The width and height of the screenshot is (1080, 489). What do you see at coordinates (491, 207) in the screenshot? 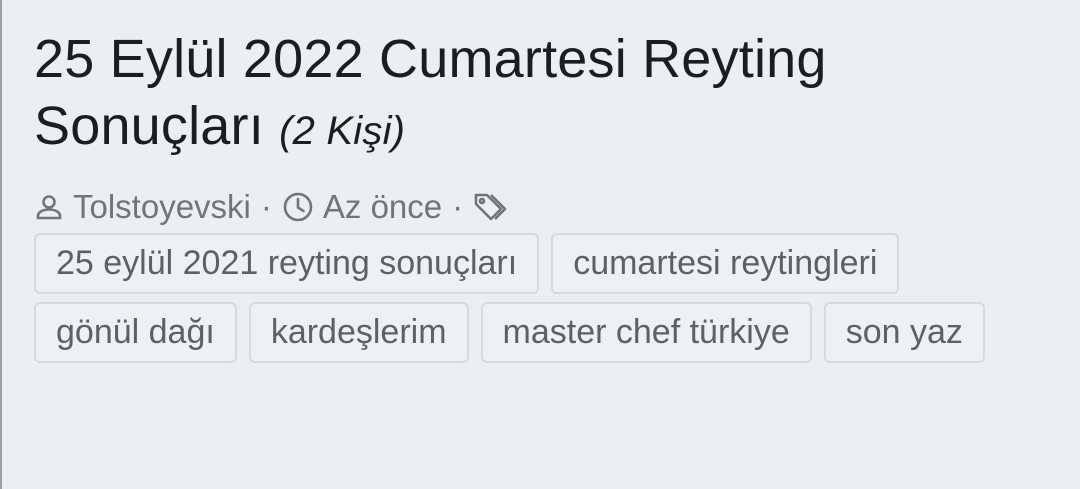
I see `tag-icon` at bounding box center [491, 207].